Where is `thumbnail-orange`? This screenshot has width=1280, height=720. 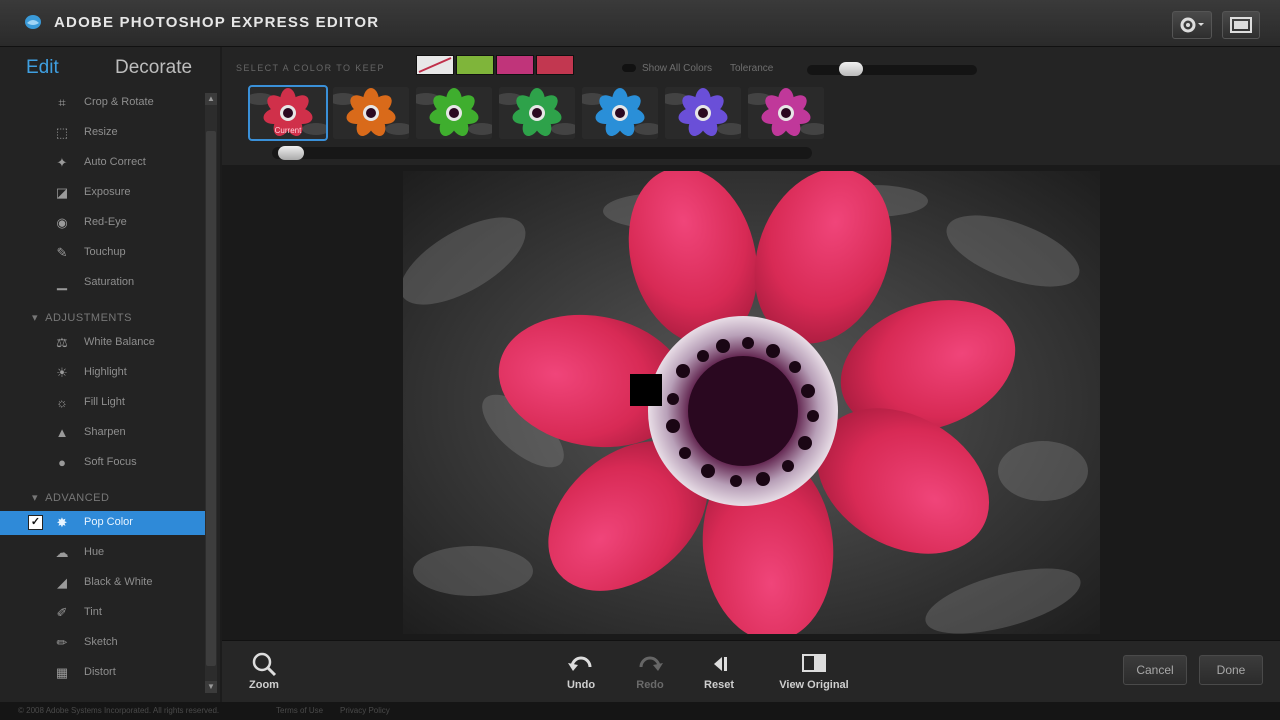
thumbnail-orange is located at coordinates (371, 113).